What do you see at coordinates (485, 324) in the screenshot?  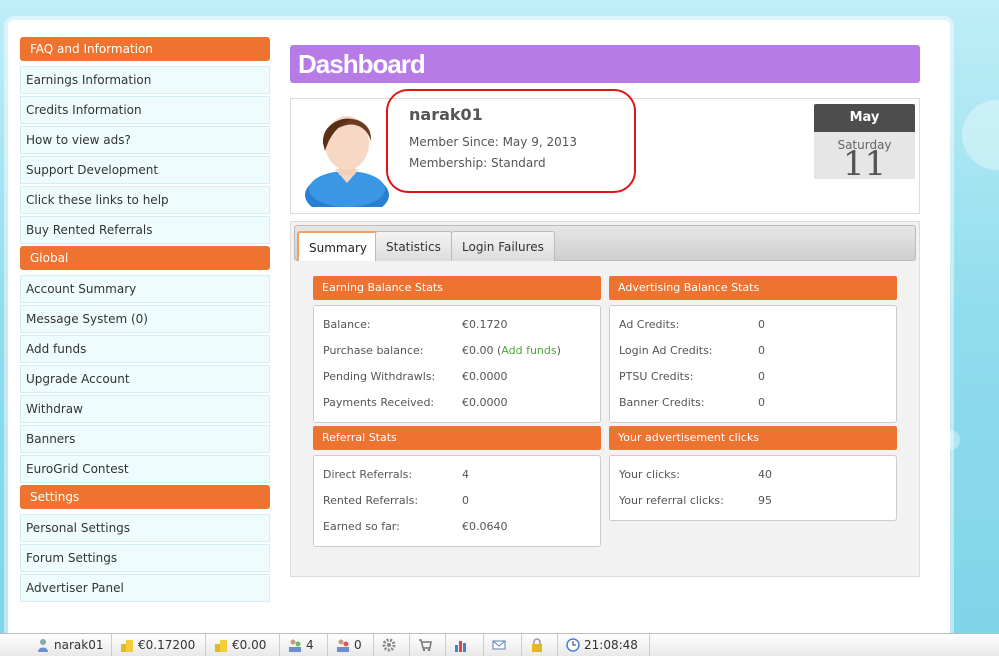 I see `stat-value: €0.1720` at bounding box center [485, 324].